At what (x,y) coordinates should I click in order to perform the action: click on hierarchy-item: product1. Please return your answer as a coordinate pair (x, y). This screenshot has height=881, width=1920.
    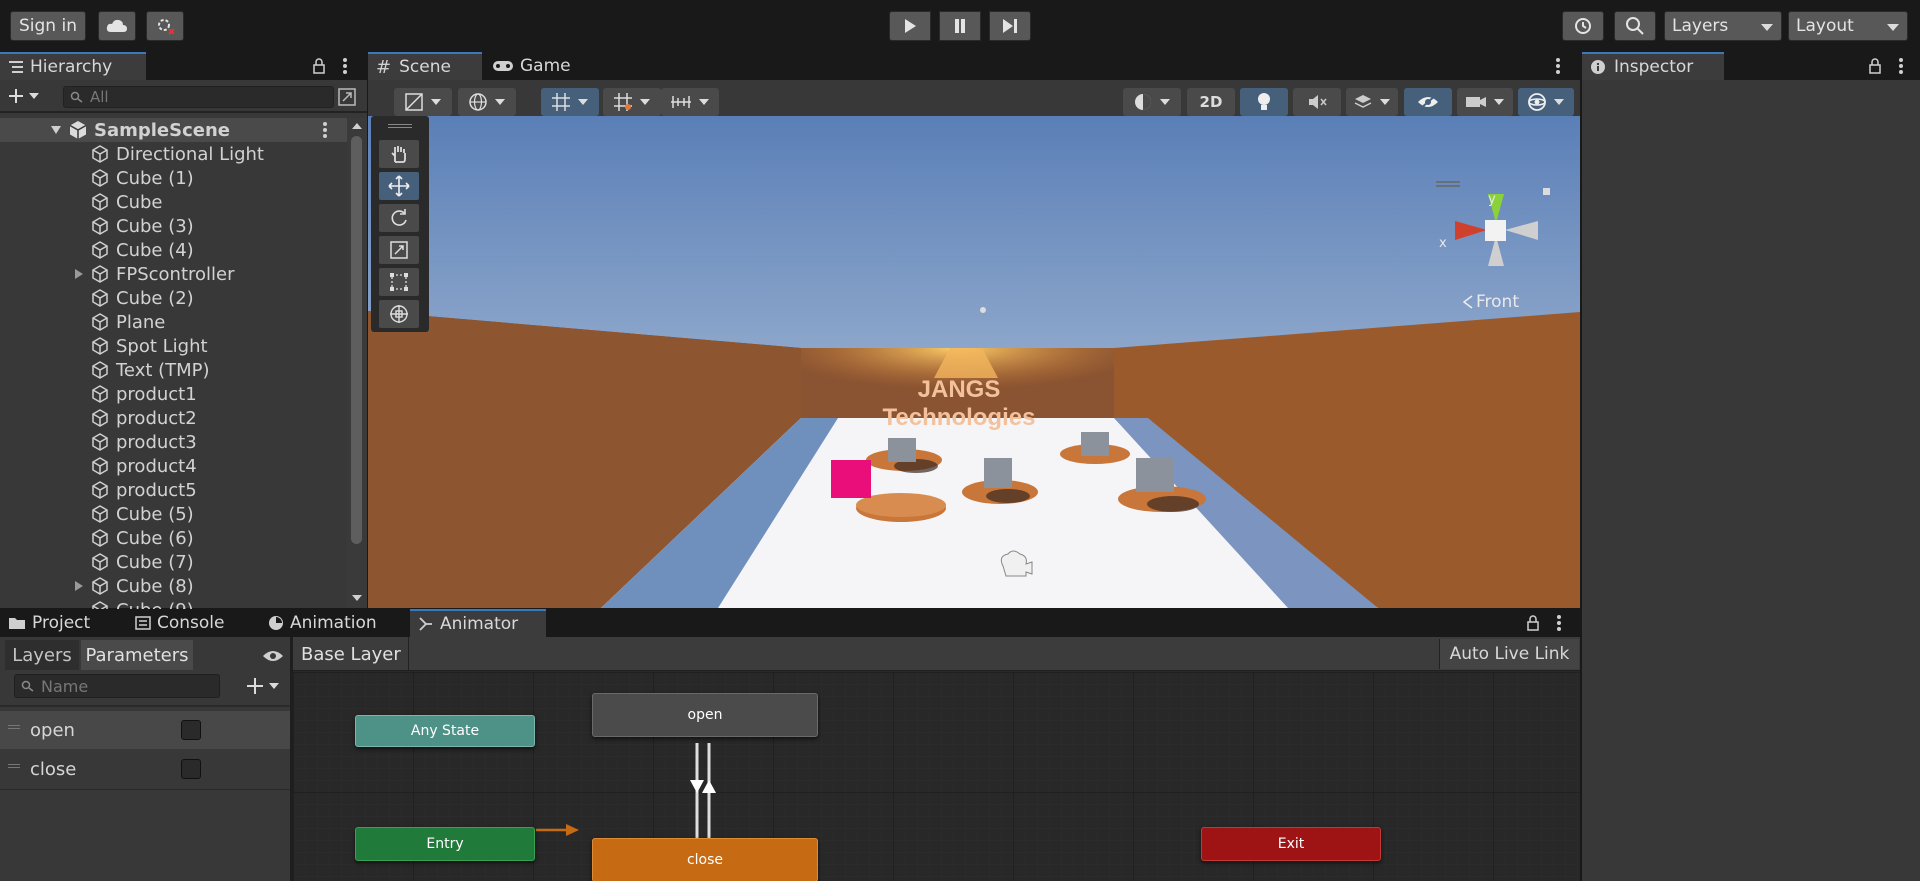
    Looking at the image, I should click on (173, 394).